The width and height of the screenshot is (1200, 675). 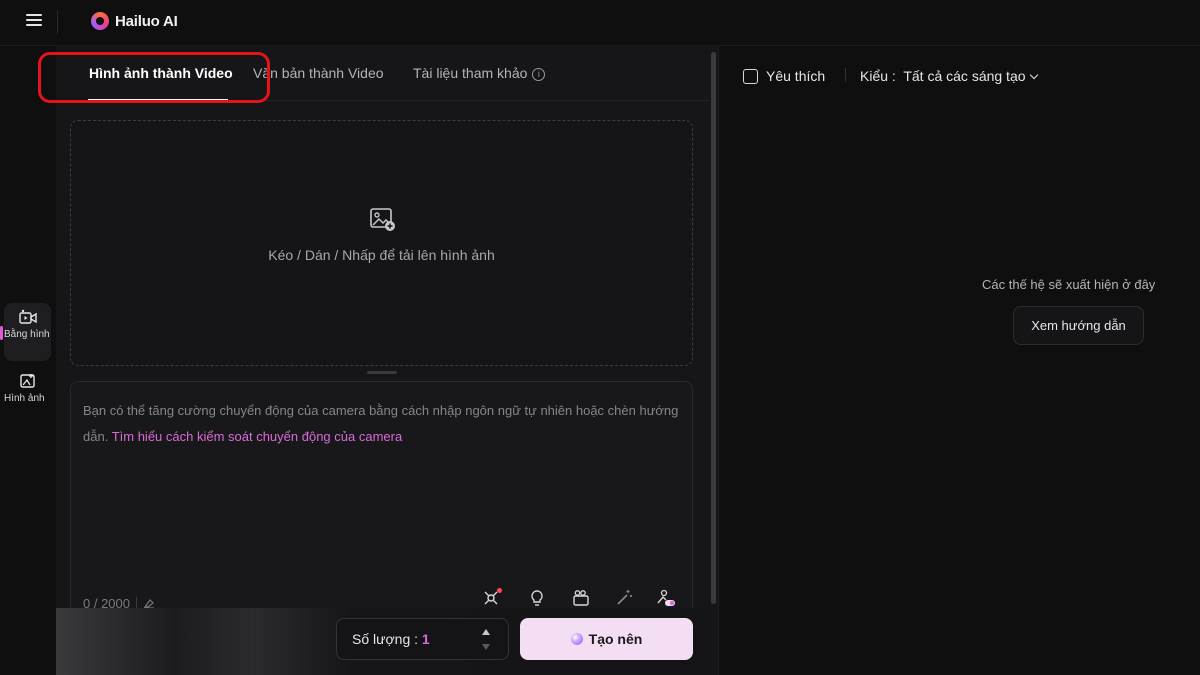 What do you see at coordinates (750, 76) in the screenshot?
I see `favorite-checkbox` at bounding box center [750, 76].